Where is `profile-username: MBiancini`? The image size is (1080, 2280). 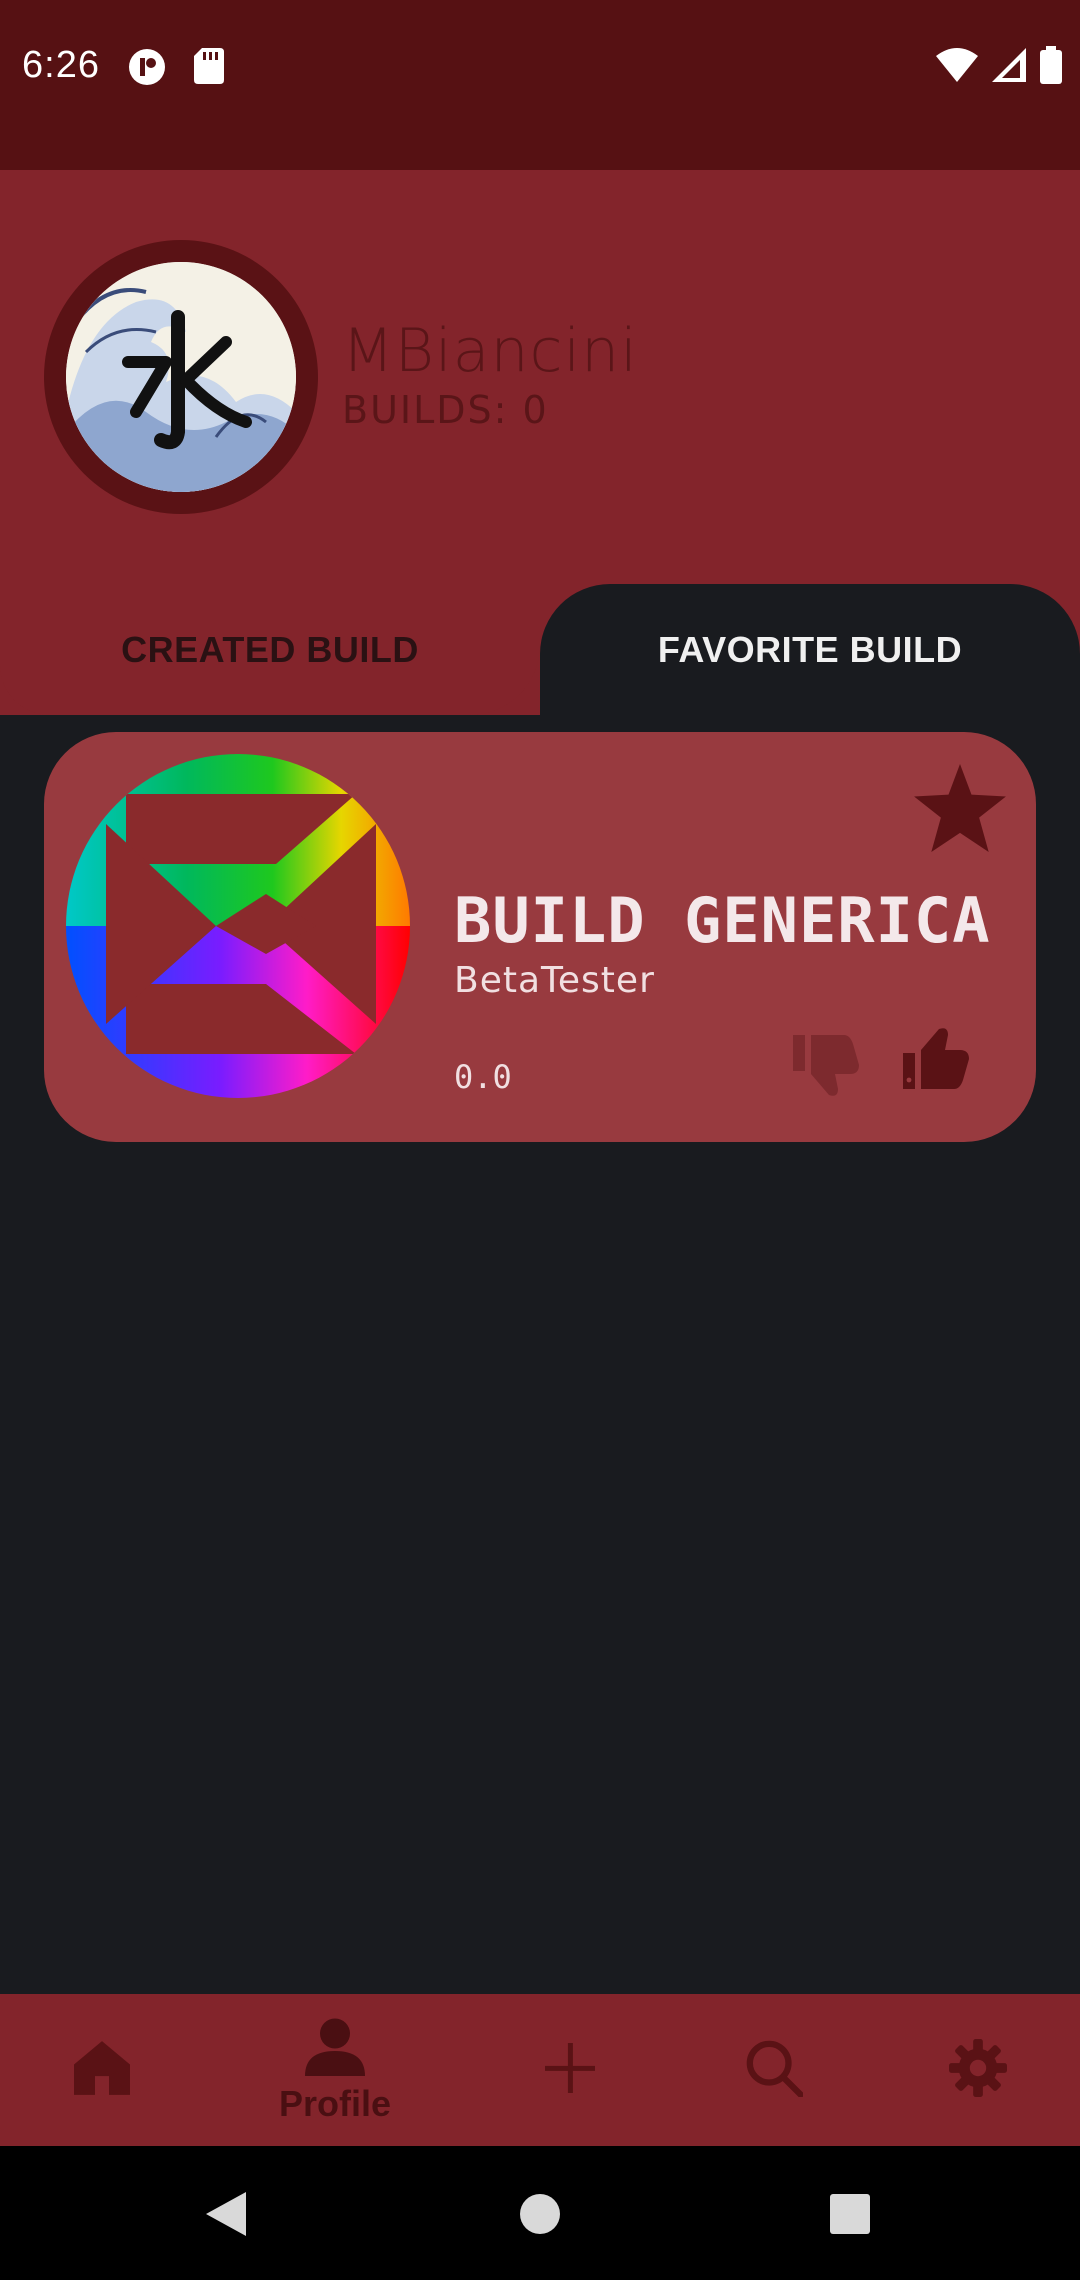 profile-username: MBiancini is located at coordinates (490, 351).